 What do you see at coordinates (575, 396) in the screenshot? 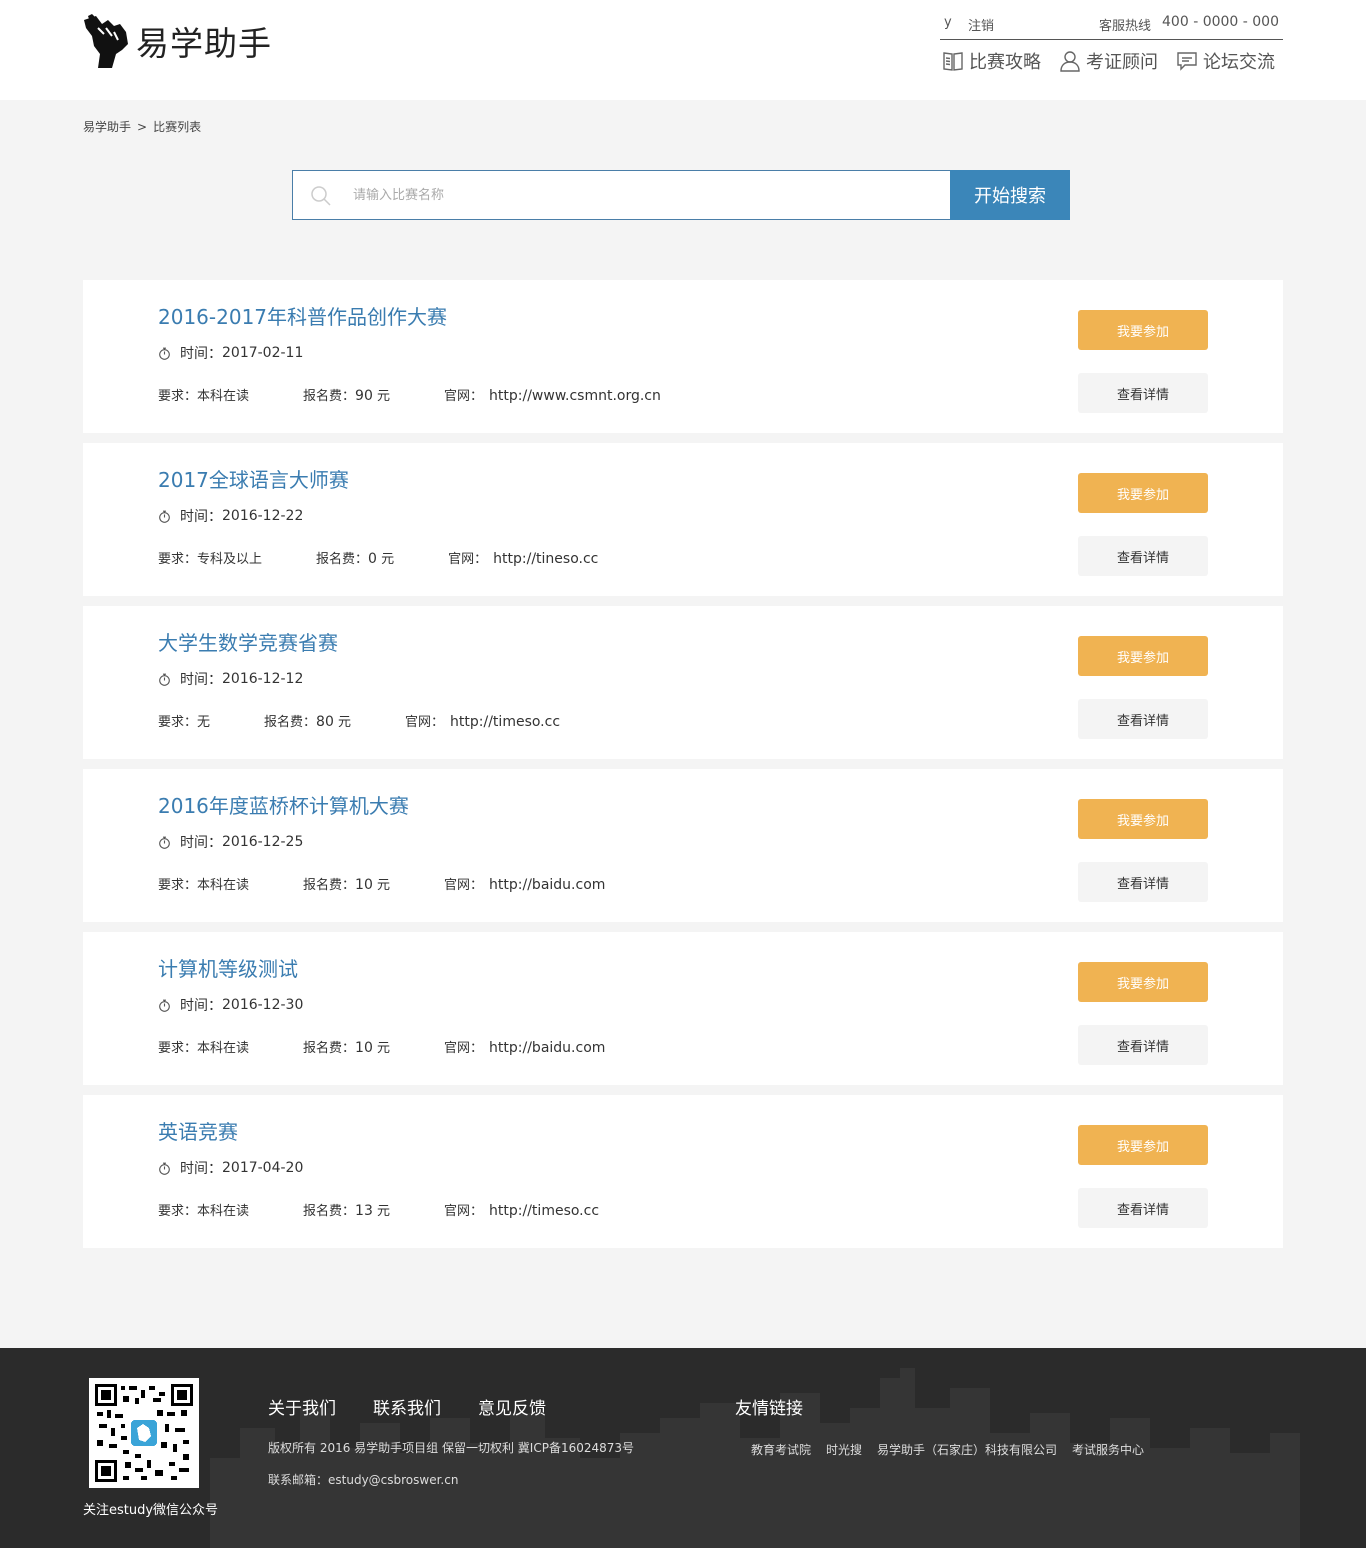
I see `website-link: http://www.csmnt.org.cn` at bounding box center [575, 396].